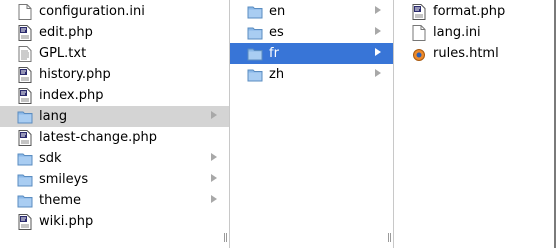  Describe the element at coordinates (66, 221) in the screenshot. I see `item-label: wiki.php` at that location.